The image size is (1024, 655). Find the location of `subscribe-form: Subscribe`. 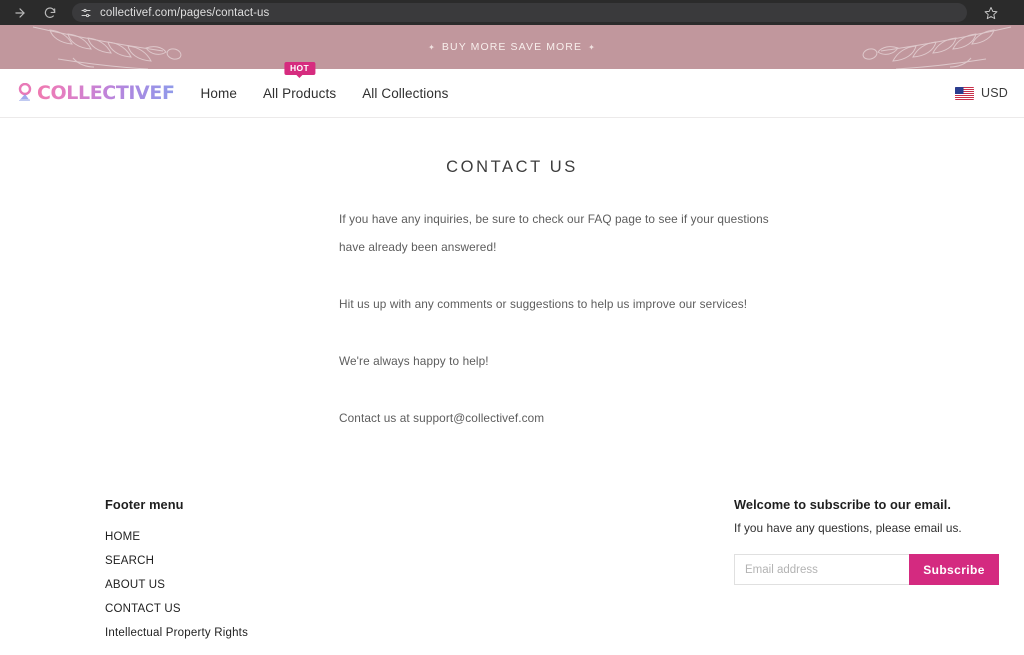

subscribe-form: Subscribe is located at coordinates (866, 569).